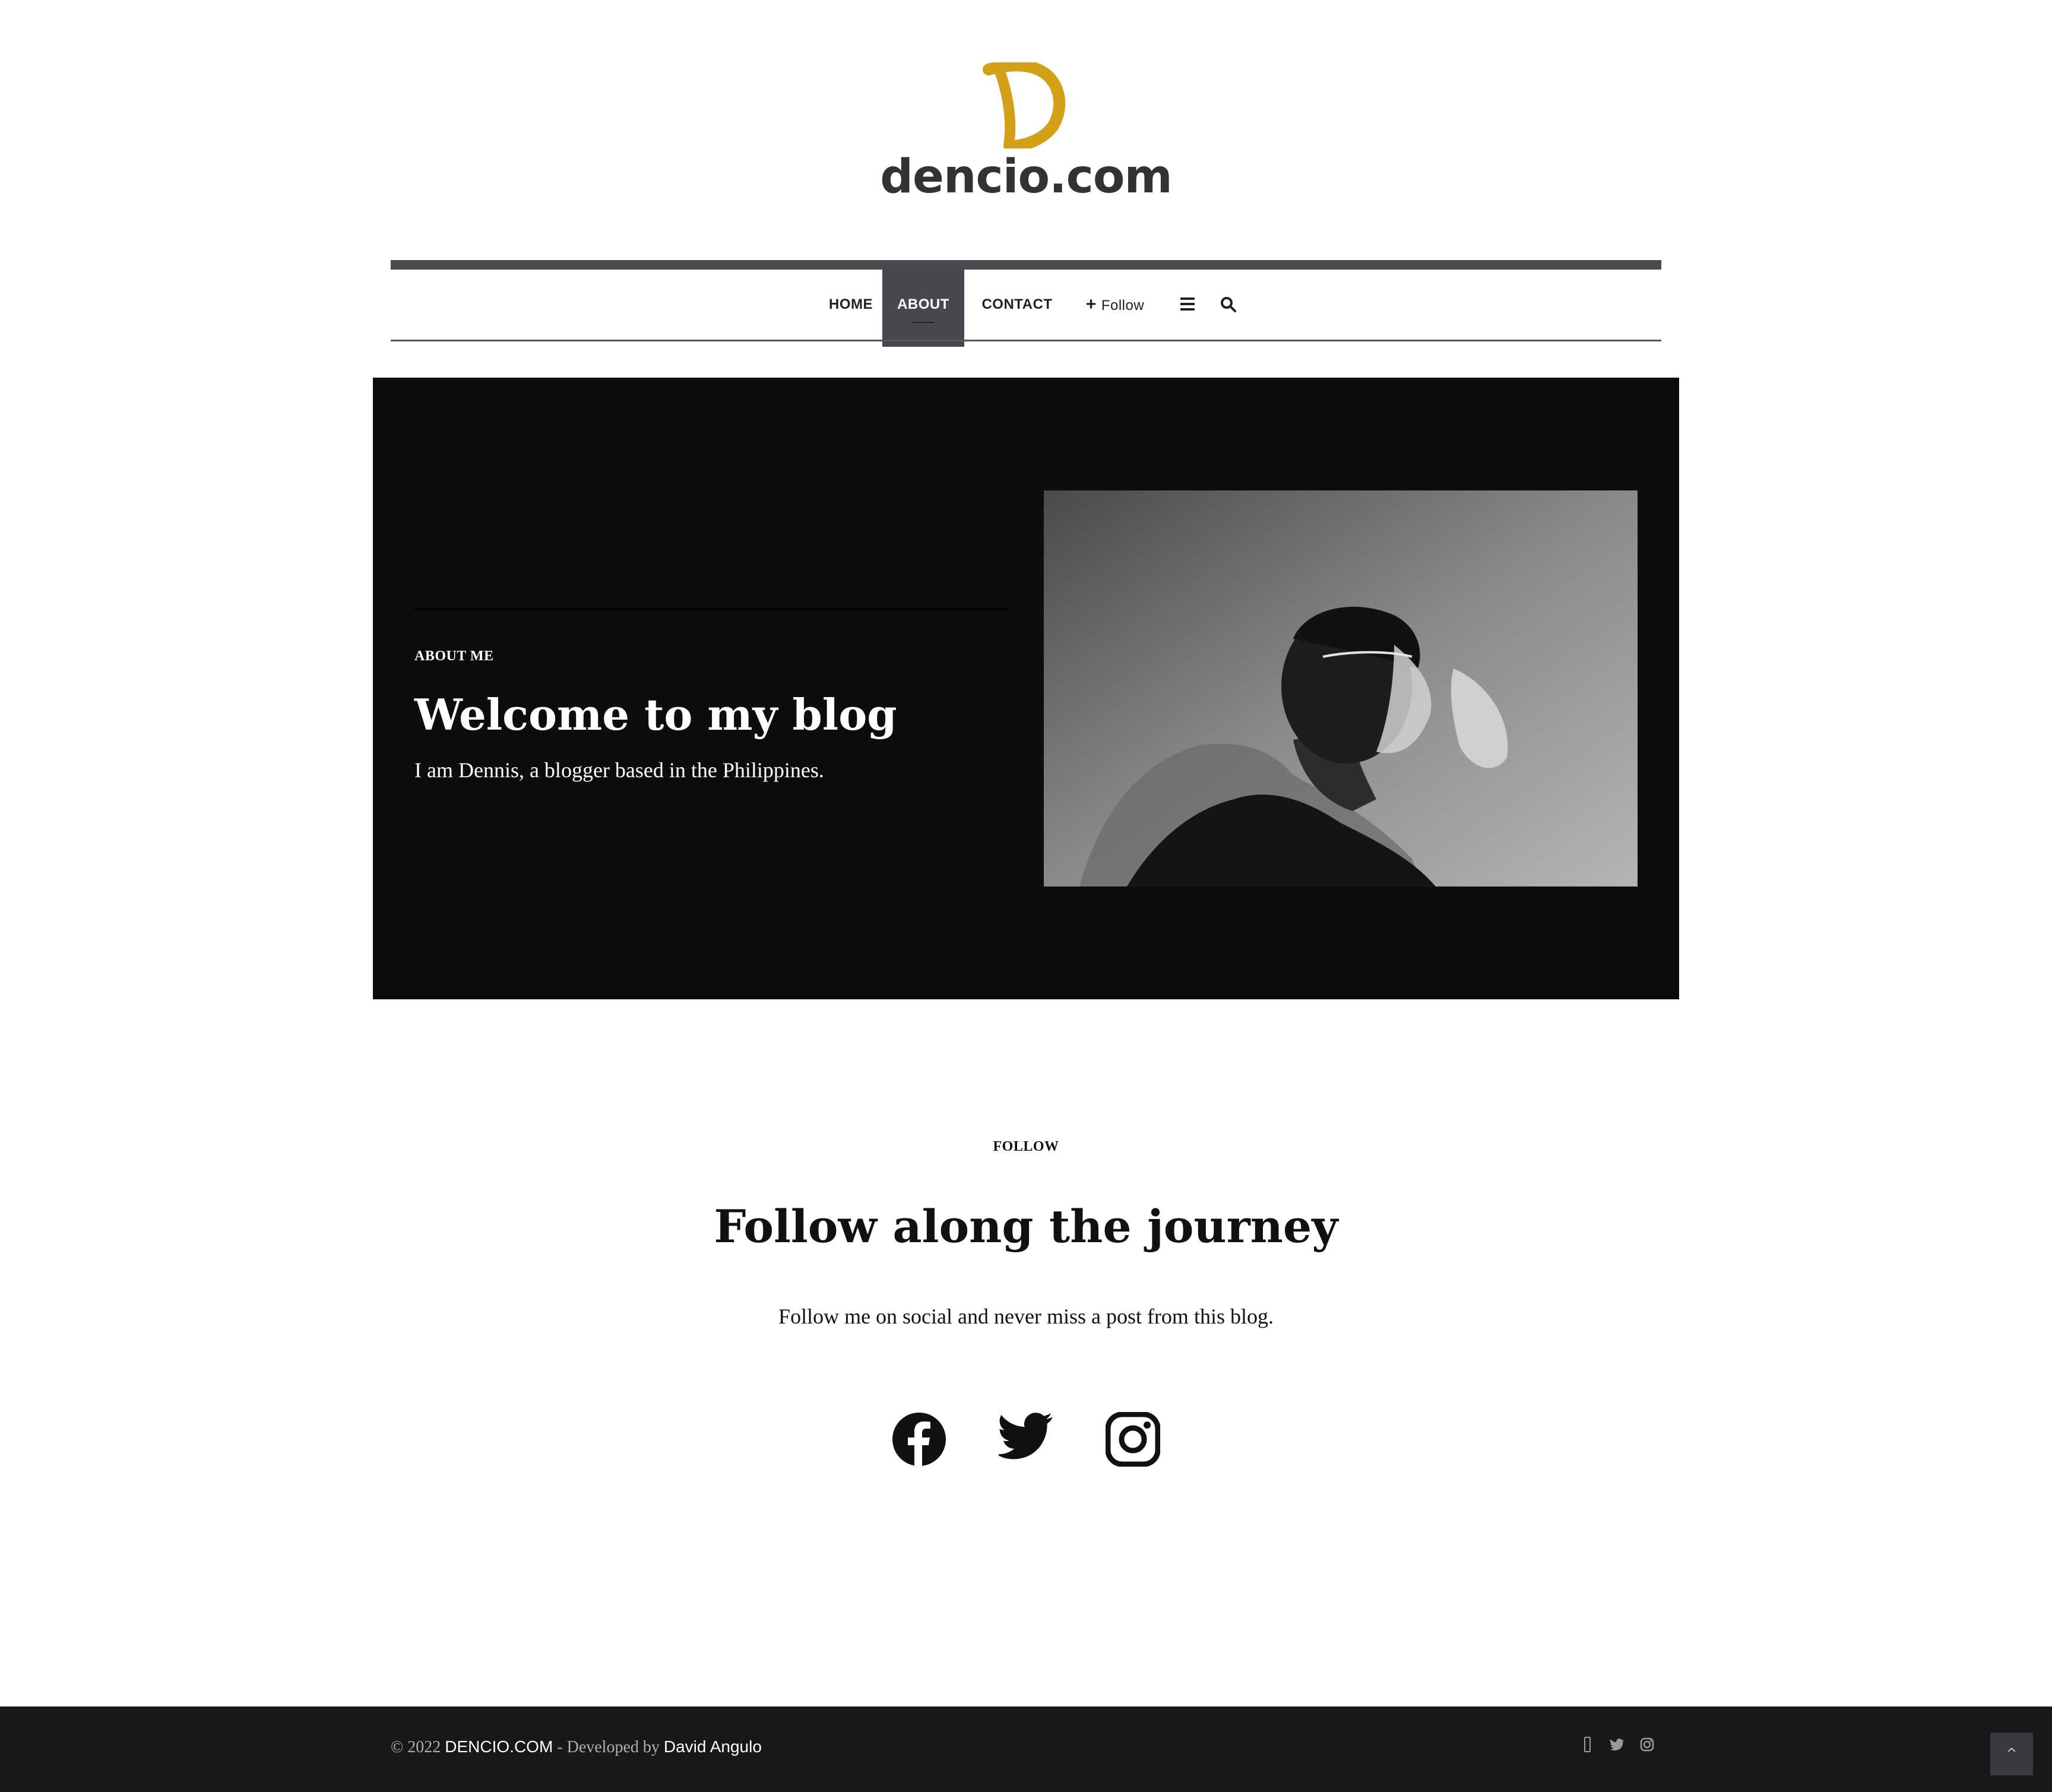 This screenshot has height=1792, width=2052. What do you see at coordinates (454, 656) in the screenshot?
I see `hero-eyebrow: ABOUT ME` at bounding box center [454, 656].